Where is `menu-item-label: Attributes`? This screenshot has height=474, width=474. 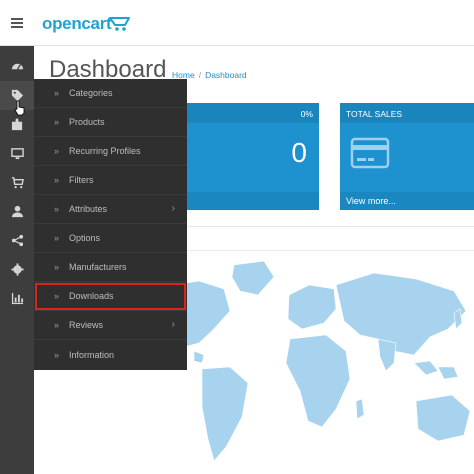 menu-item-label: Attributes is located at coordinates (88, 209).